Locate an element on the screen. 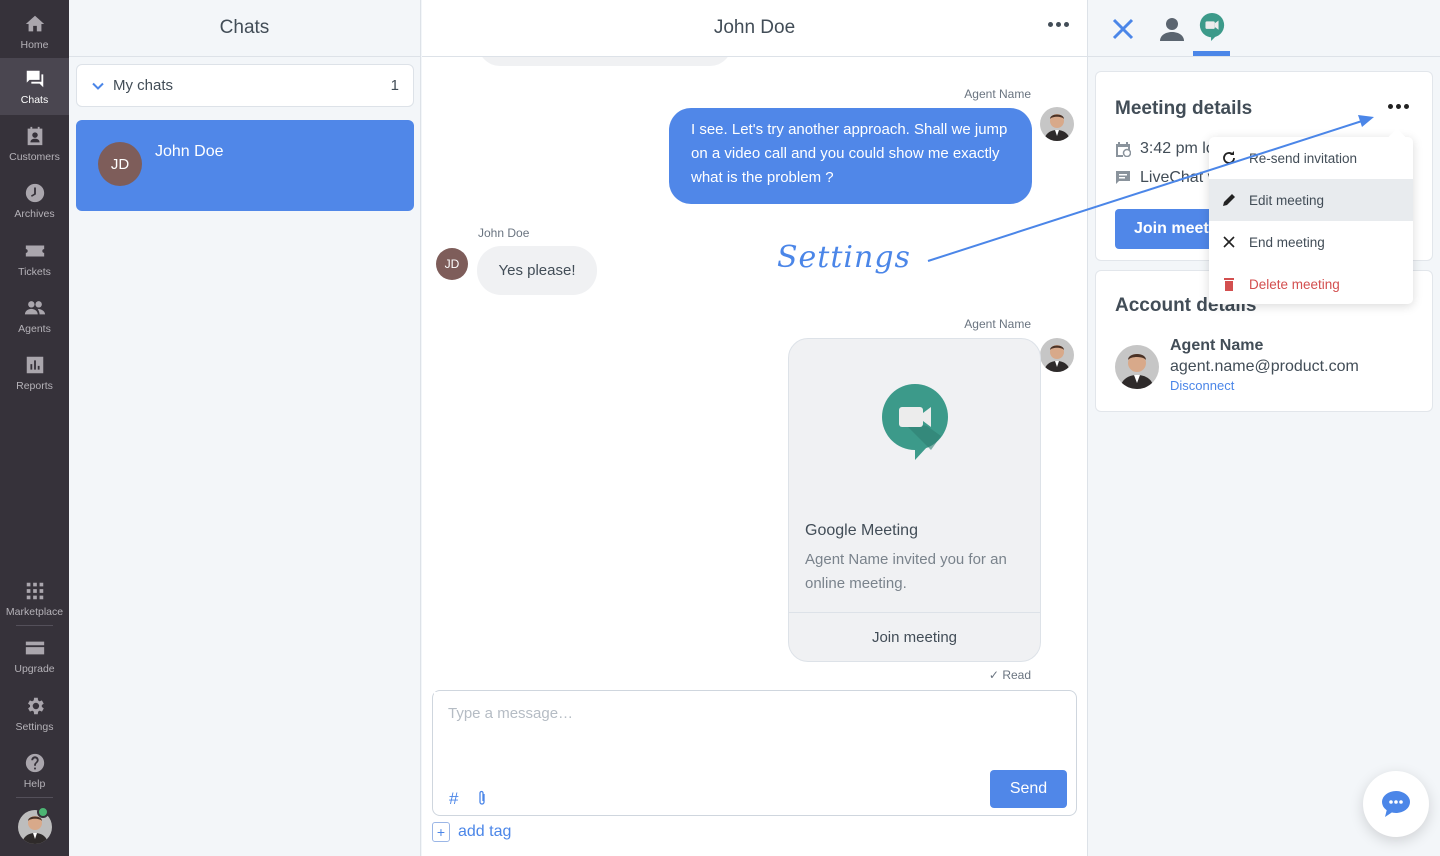  group-label: My chats is located at coordinates (143, 85).